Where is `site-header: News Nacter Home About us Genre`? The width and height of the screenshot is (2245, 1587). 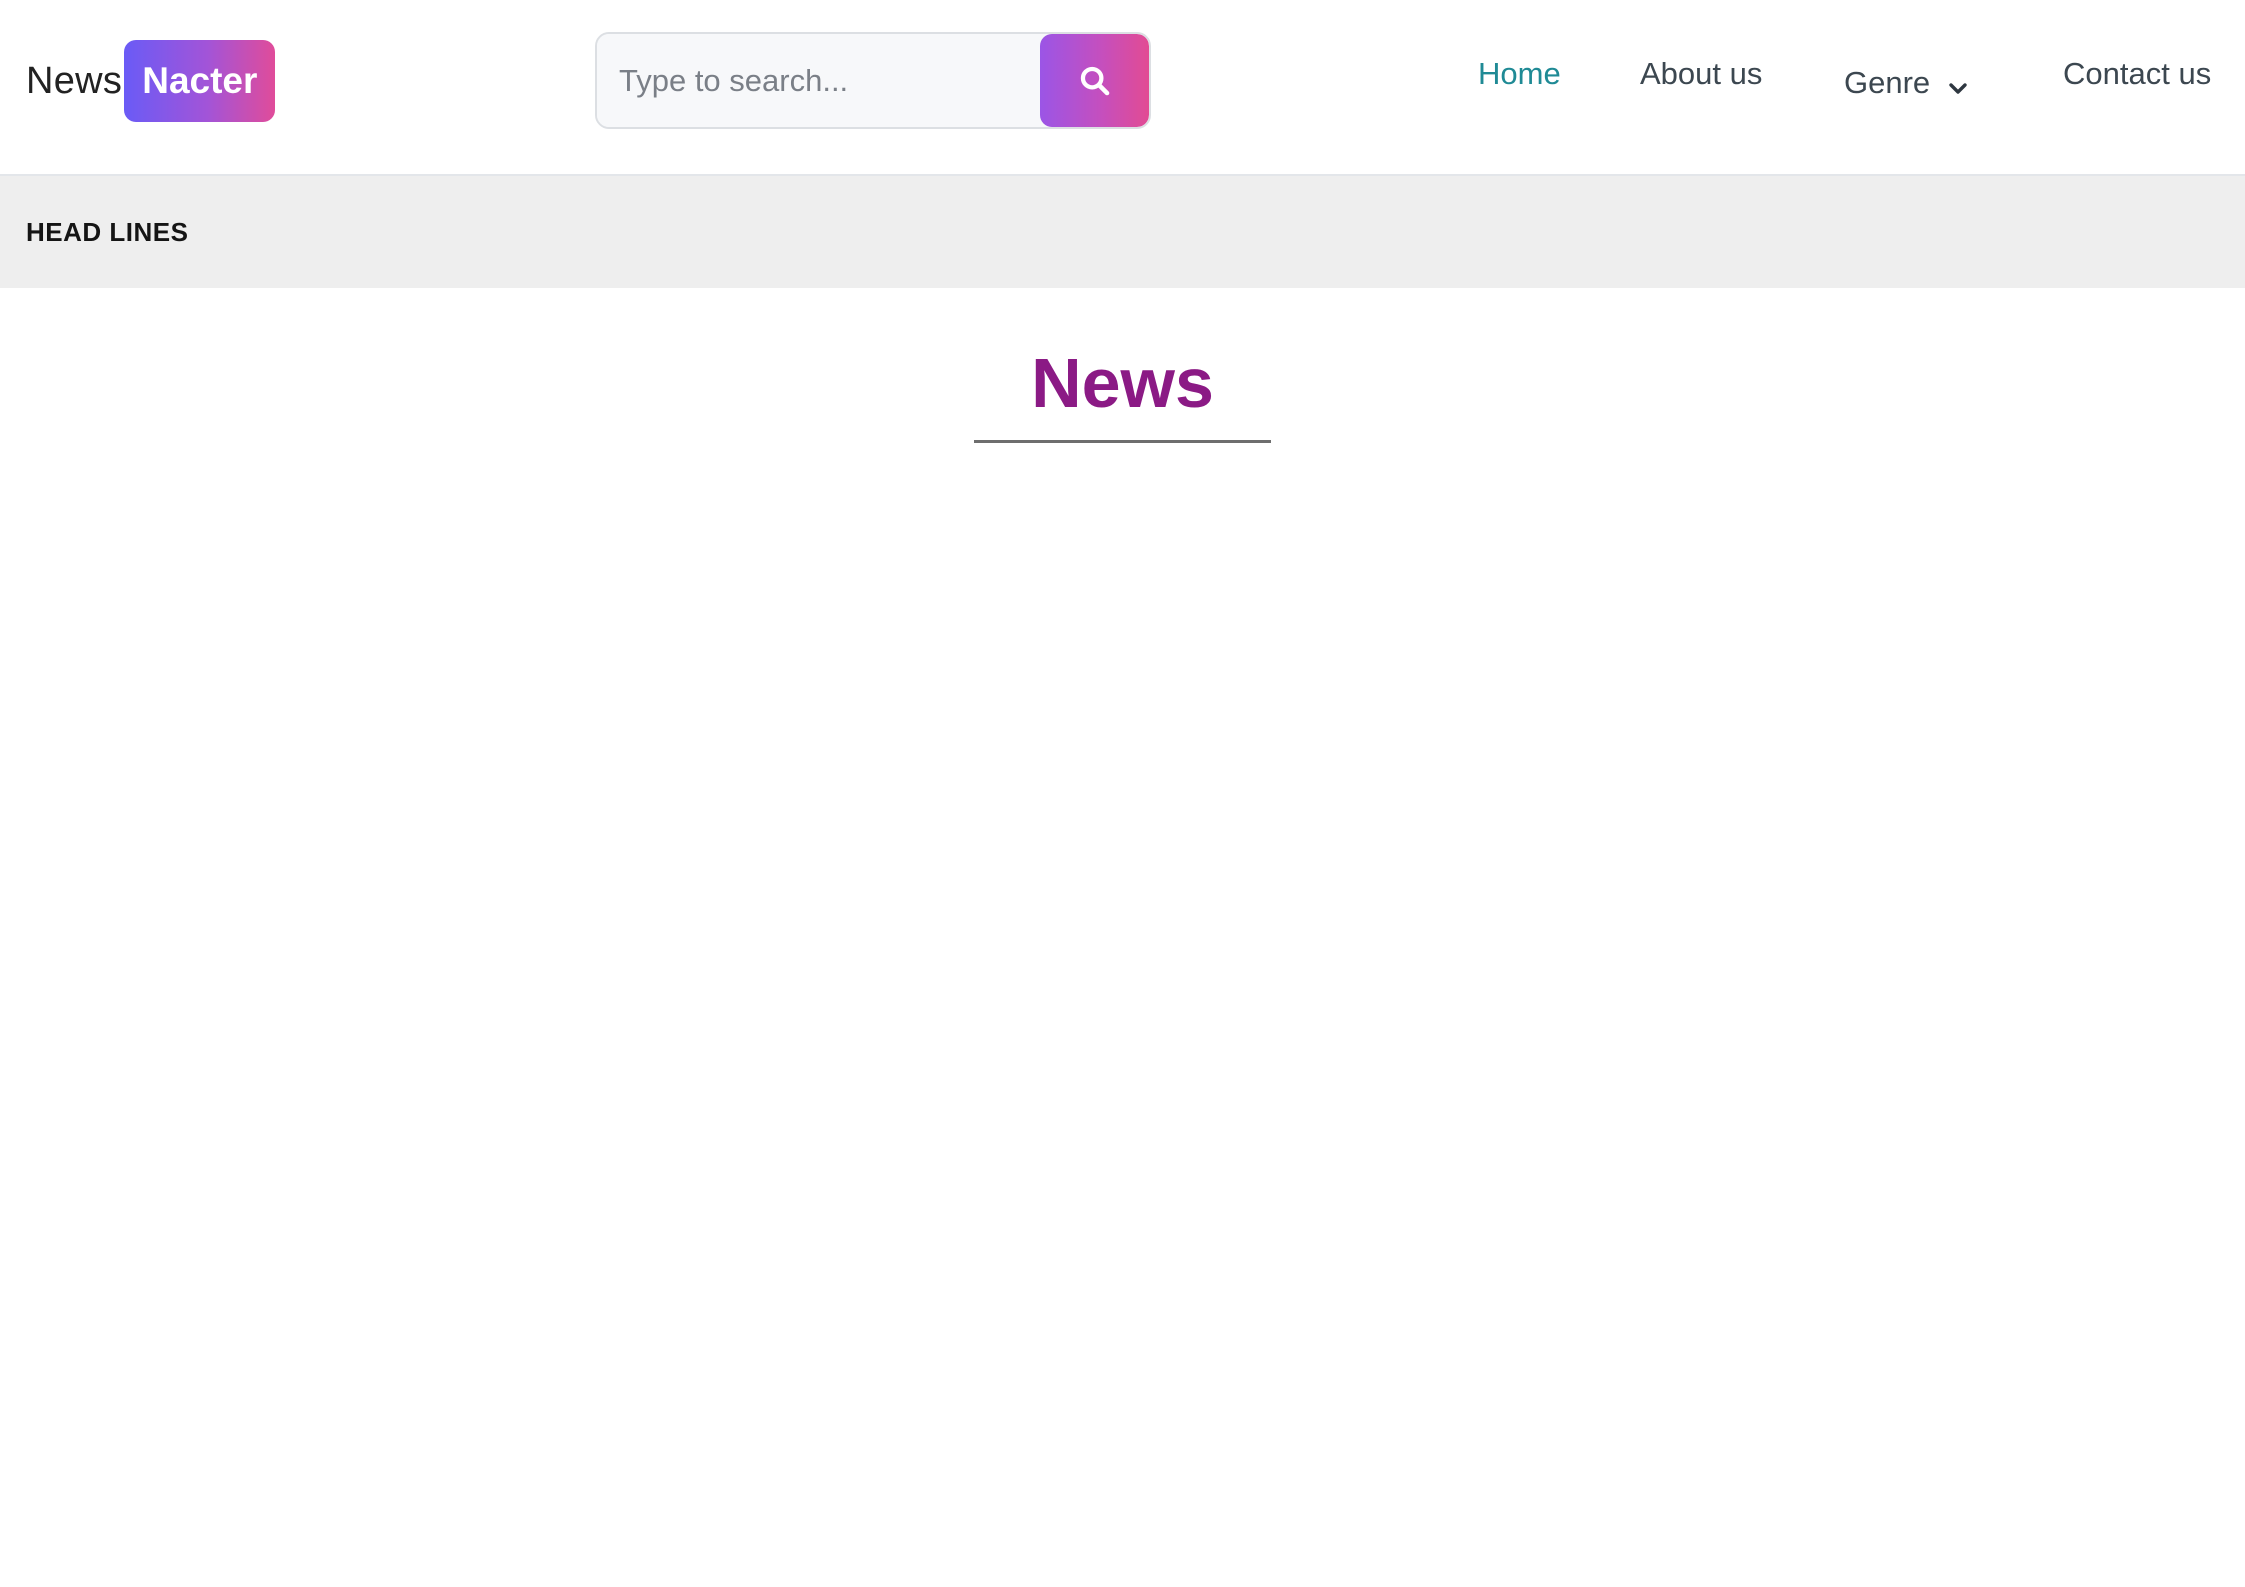
site-header: News Nacter Home About us Genre is located at coordinates (1122, 88).